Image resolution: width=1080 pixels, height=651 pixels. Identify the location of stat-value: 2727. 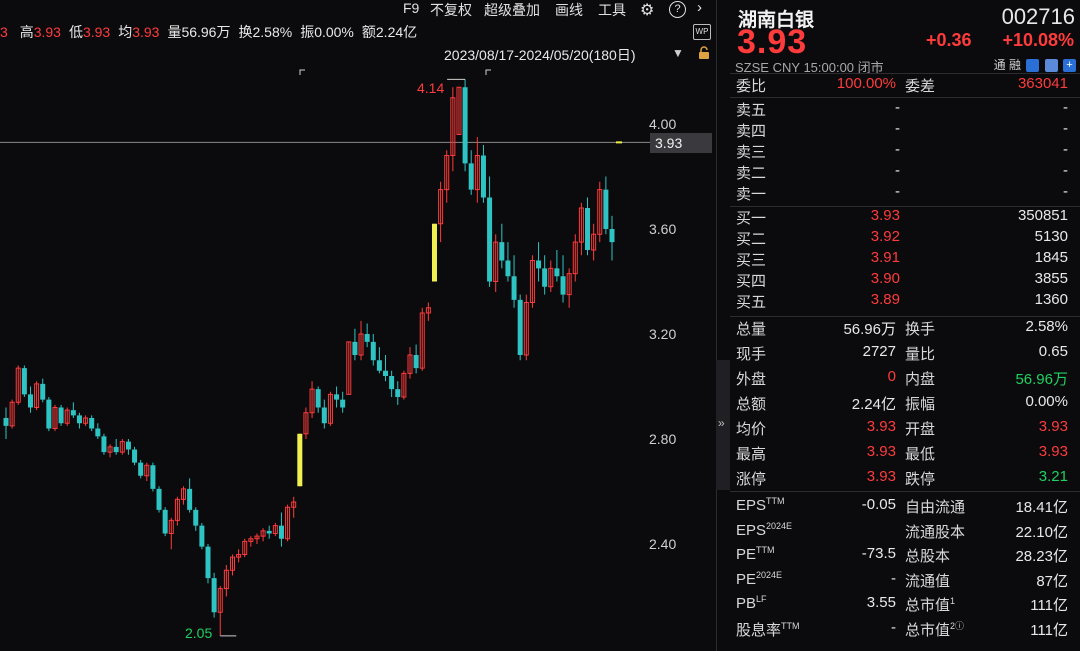
(879, 351).